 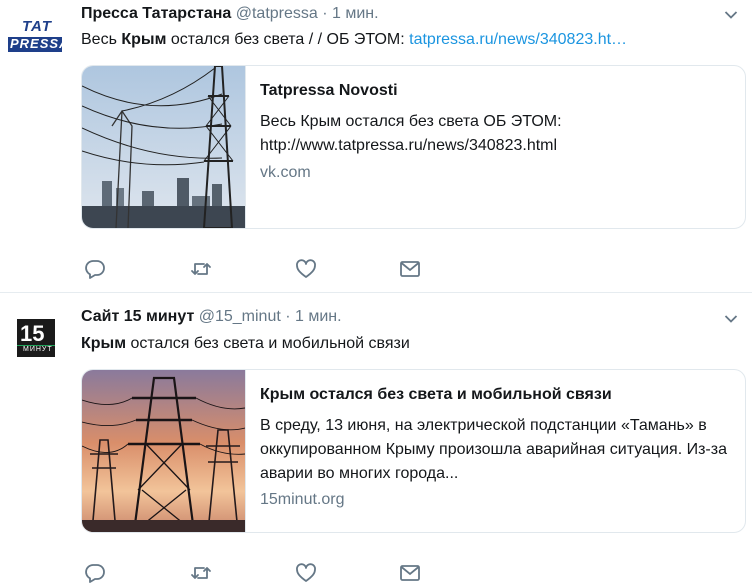 What do you see at coordinates (95, 573) in the screenshot?
I see `reply-icon` at bounding box center [95, 573].